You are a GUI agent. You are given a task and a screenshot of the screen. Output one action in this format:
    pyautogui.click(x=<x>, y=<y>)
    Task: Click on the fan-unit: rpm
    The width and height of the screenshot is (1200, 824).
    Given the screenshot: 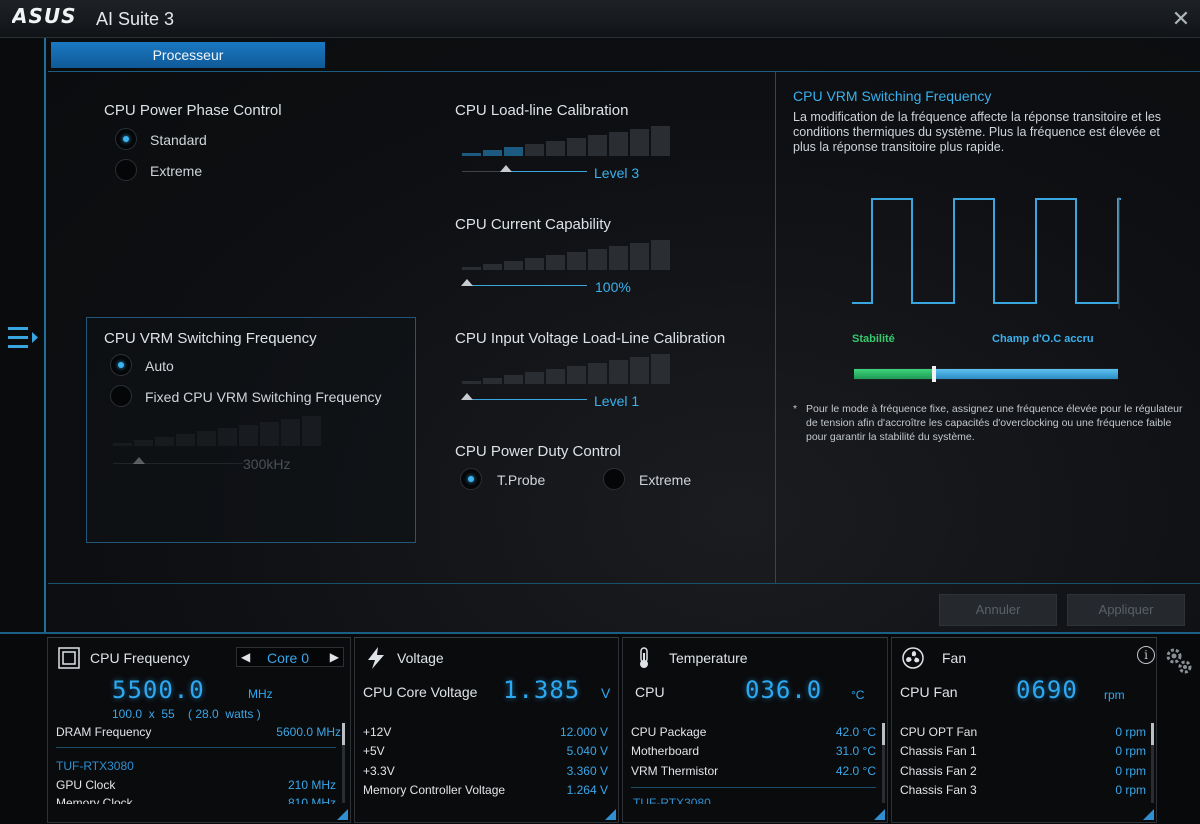 What is the action you would take?
    pyautogui.click(x=1114, y=695)
    